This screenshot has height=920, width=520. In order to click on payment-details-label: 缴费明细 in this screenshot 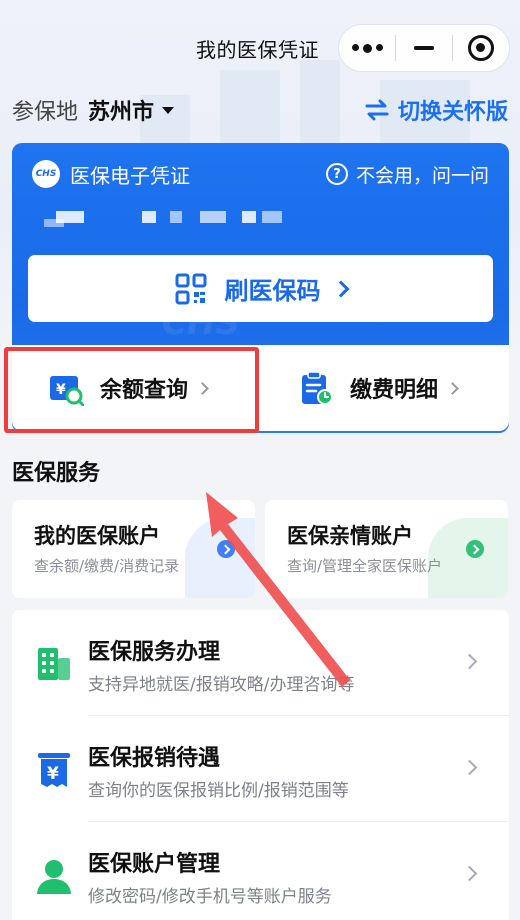, I will do `click(394, 390)`.